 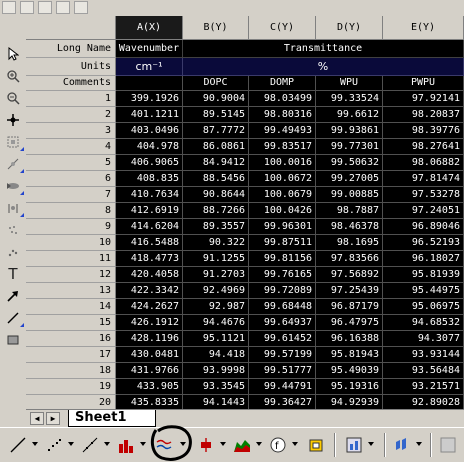 What do you see at coordinates (349, 339) in the screenshot?
I see `cell-d: 96.16388` at bounding box center [349, 339].